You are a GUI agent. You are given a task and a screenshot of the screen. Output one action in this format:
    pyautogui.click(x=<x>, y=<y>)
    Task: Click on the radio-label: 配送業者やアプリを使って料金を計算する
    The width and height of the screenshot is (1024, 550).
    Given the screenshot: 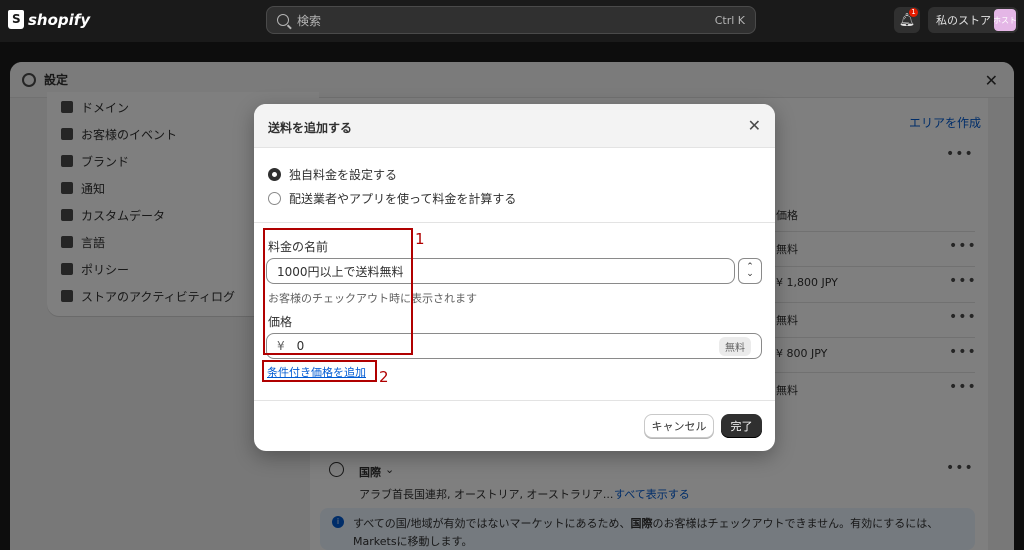 What is the action you would take?
    pyautogui.click(x=403, y=199)
    